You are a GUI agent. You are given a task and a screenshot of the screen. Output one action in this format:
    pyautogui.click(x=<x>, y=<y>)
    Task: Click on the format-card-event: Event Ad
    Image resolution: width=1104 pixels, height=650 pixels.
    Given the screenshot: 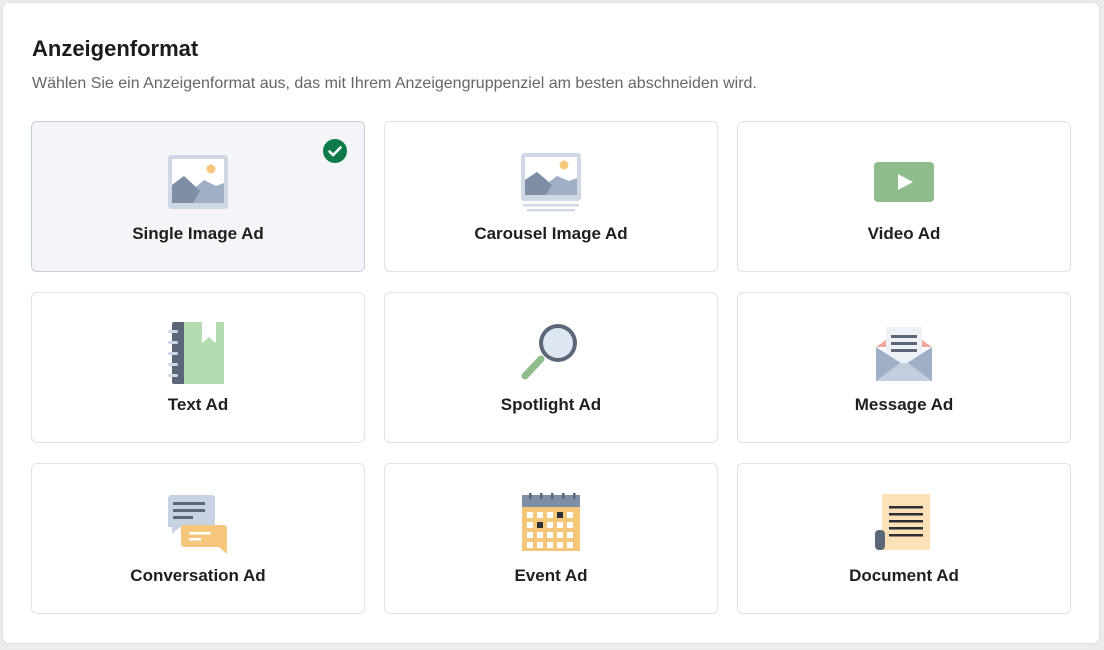 What is the action you would take?
    pyautogui.click(x=551, y=538)
    